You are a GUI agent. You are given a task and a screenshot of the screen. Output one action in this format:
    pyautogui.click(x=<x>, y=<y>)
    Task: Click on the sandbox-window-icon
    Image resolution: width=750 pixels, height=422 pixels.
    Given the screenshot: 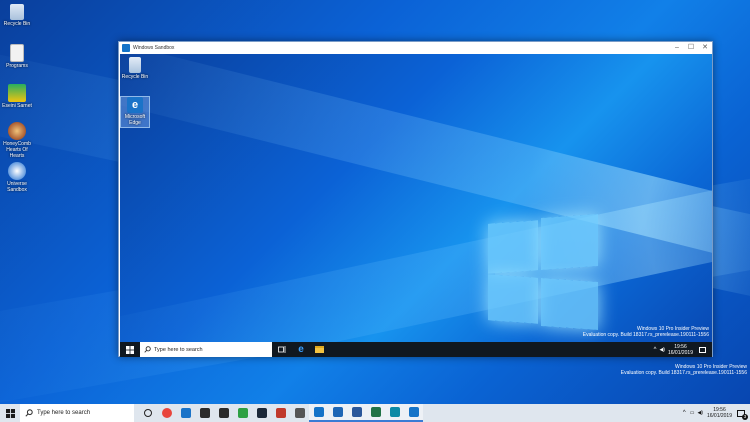 What is the action you would take?
    pyautogui.click(x=413, y=412)
    